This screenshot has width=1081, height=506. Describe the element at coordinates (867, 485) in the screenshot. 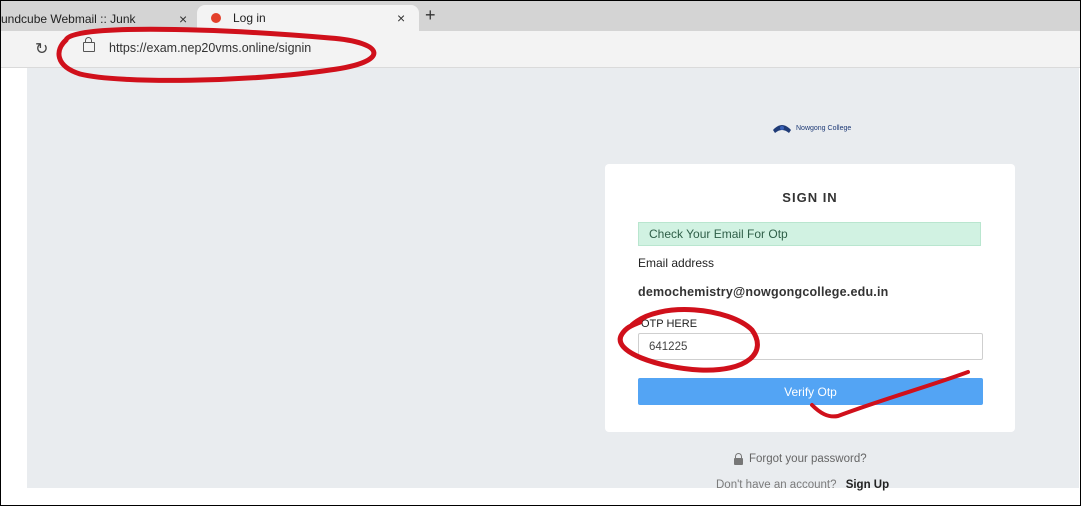

I see `sign-up-link: Sign Up` at that location.